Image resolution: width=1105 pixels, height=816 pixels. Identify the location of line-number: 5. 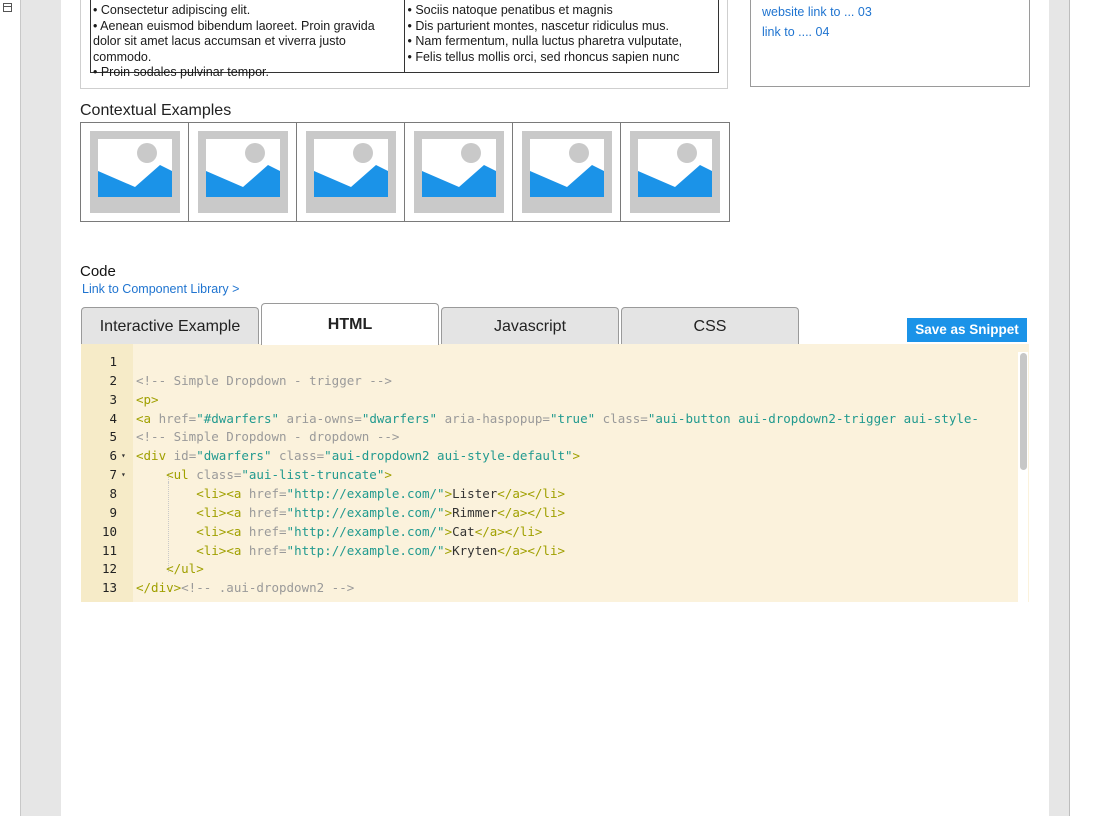
(113, 437).